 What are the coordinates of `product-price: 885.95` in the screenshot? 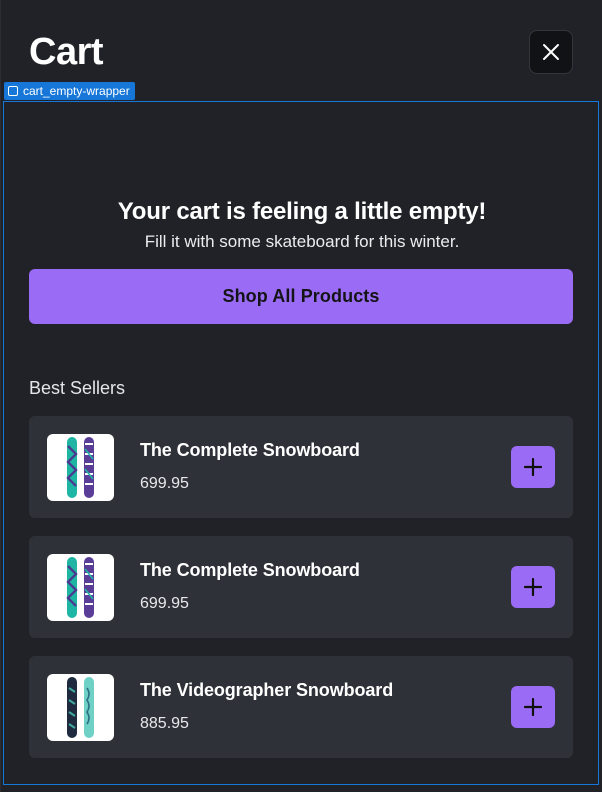 It's located at (164, 723).